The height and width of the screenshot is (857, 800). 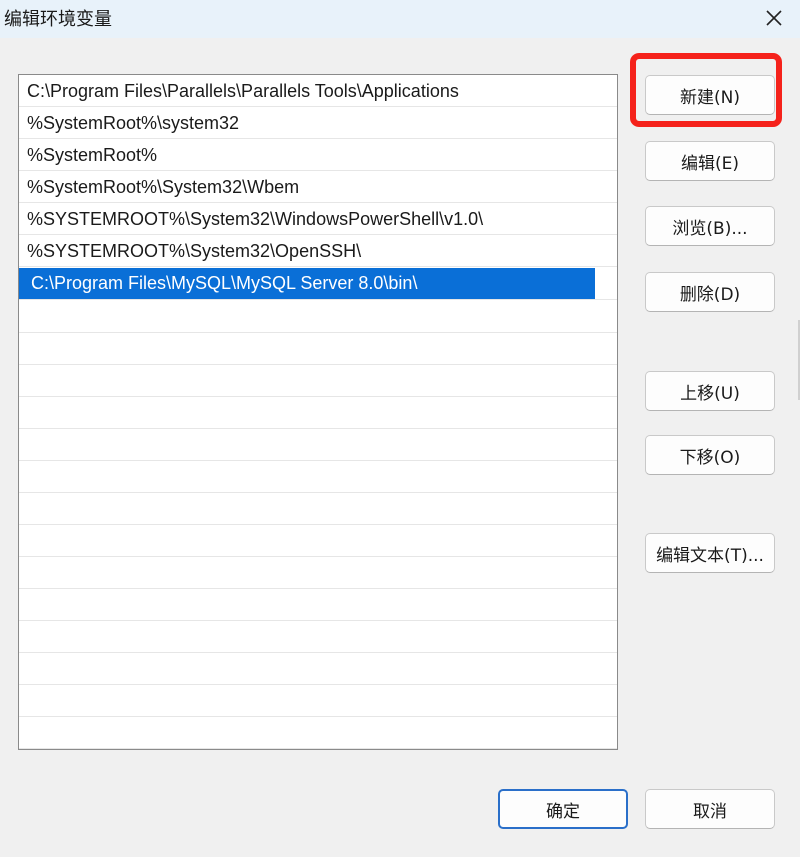 I want to click on edit-button: 编辑(E), so click(x=710, y=161).